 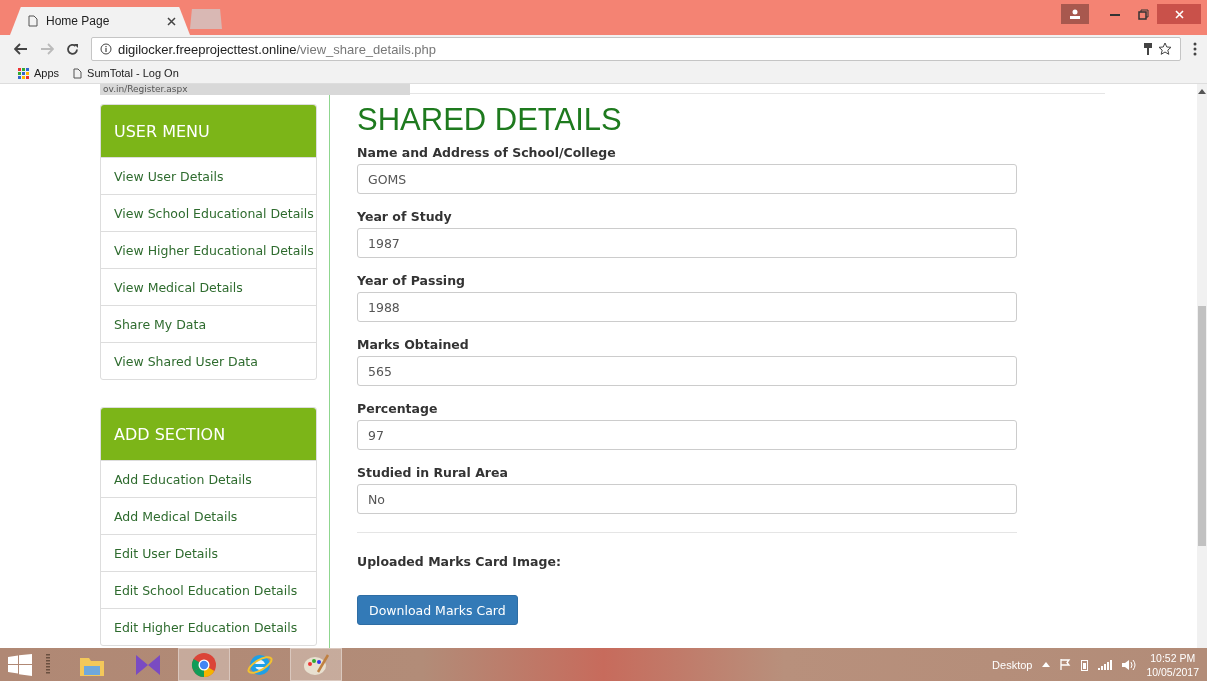 I want to click on menu-icon, so click(x=1195, y=49).